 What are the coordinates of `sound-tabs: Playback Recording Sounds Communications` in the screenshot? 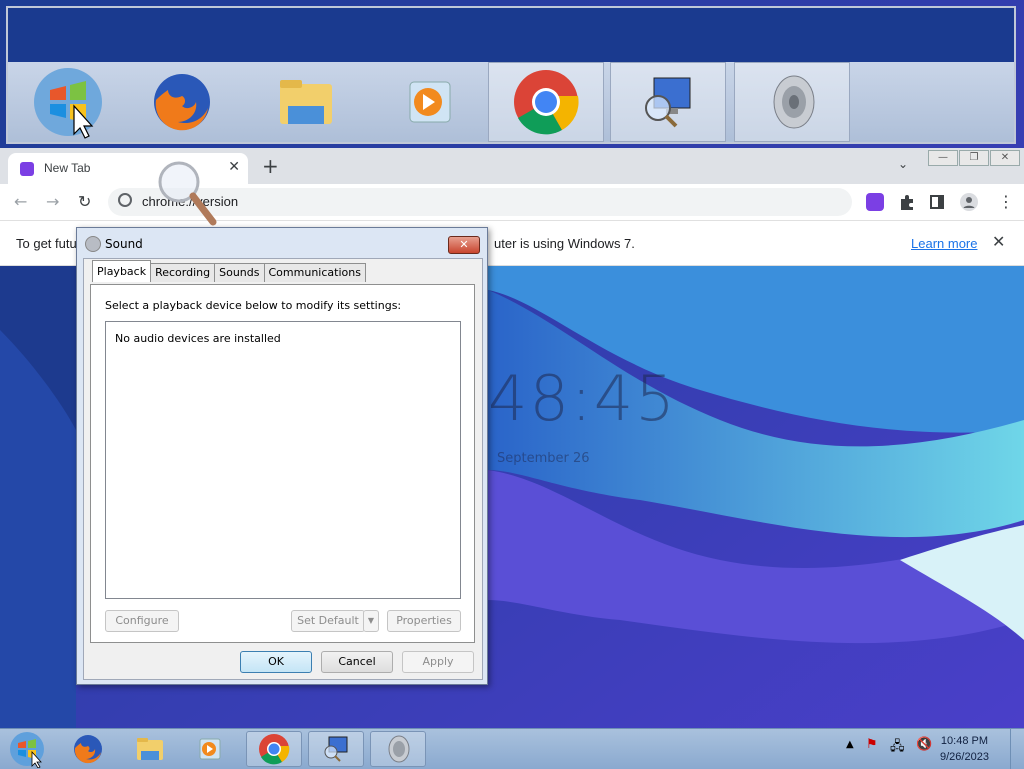 It's located at (229, 271).